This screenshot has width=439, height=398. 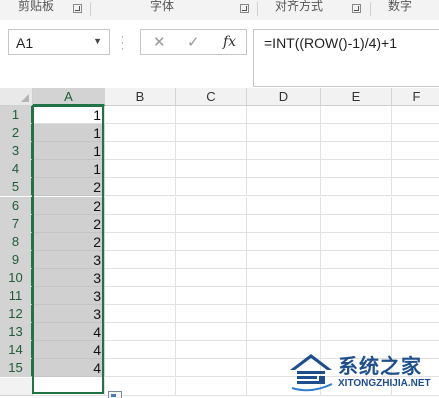 I want to click on row-header: 5, so click(x=16, y=187).